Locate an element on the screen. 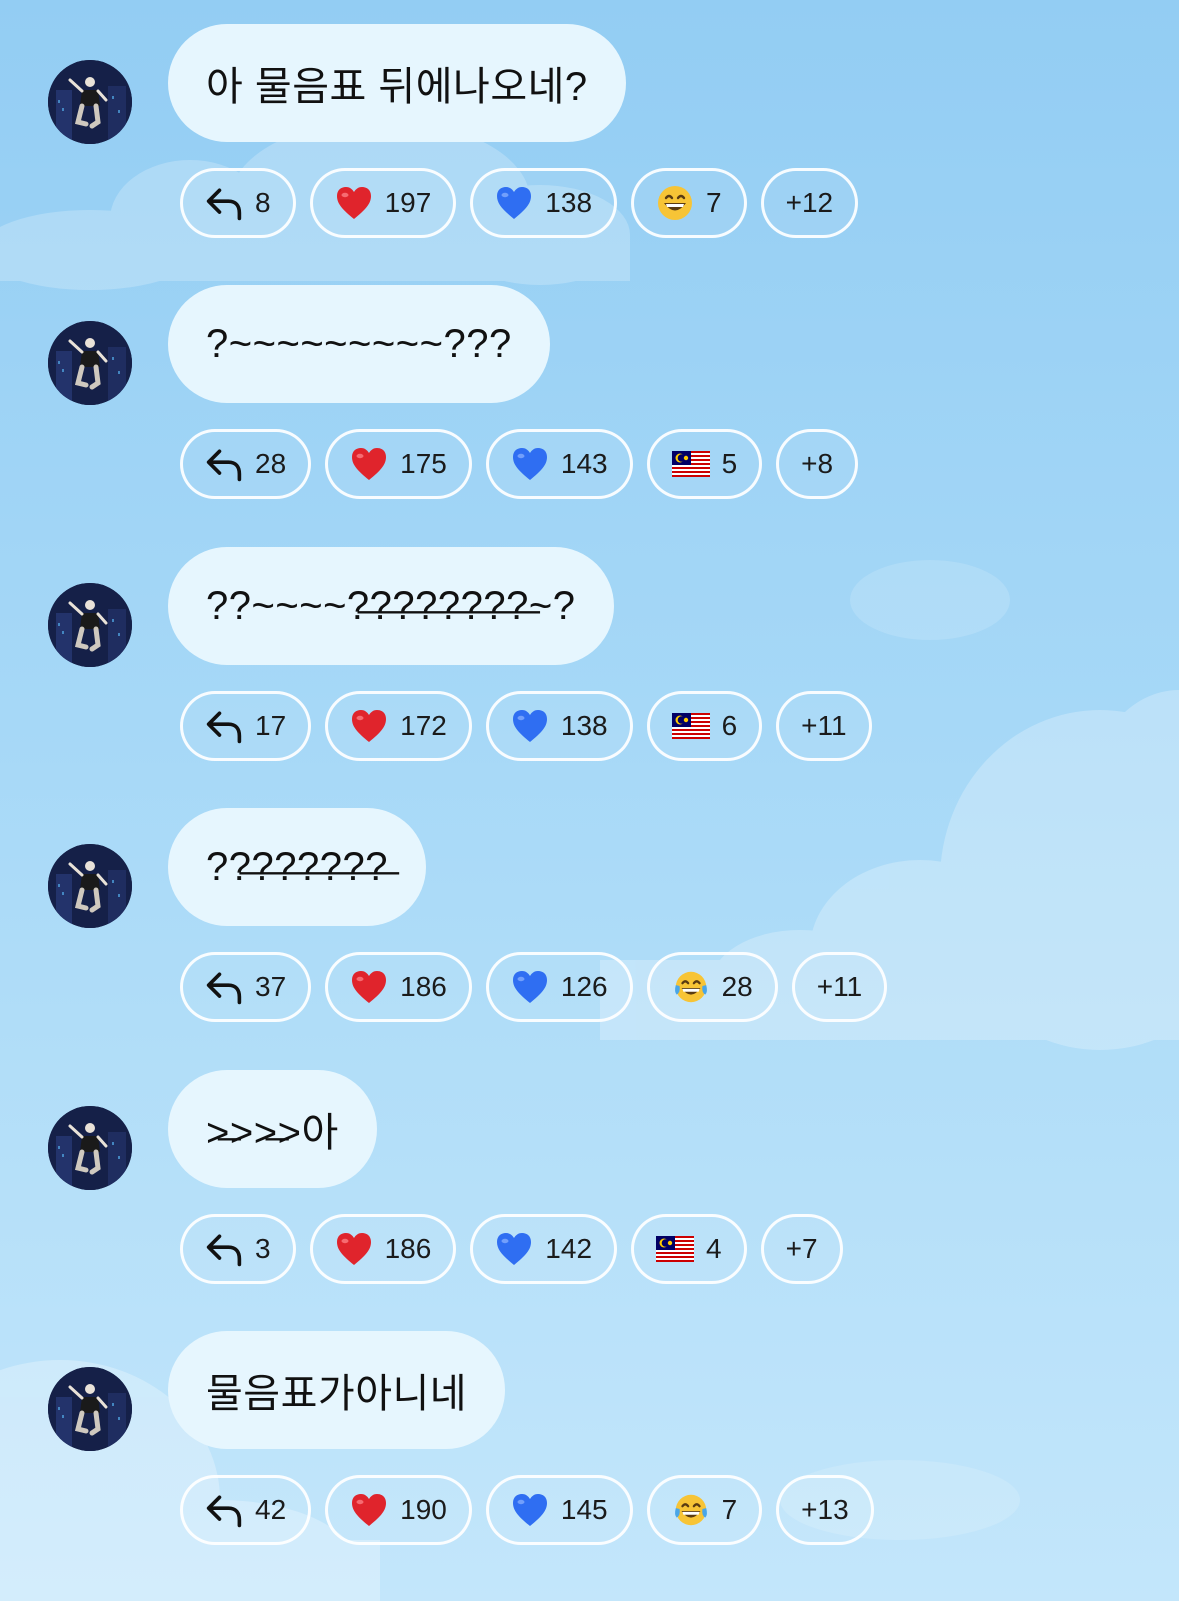 This screenshot has width=1179, height=1601. reaction-button: 172 is located at coordinates (398, 726).